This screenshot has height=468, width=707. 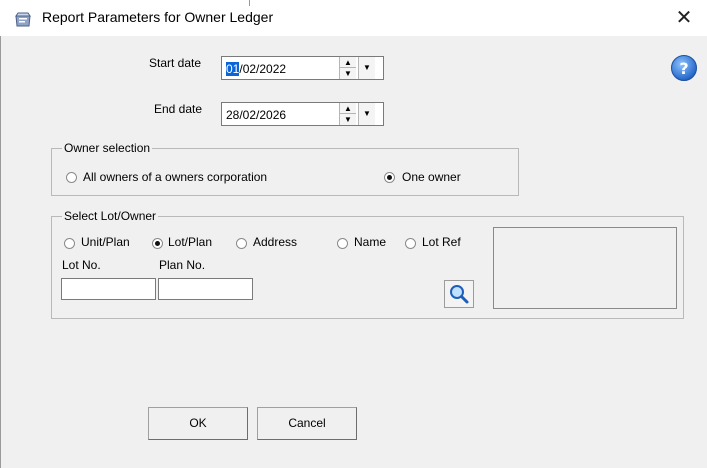 I want to click on search-magnifier-icon, so click(x=459, y=294).